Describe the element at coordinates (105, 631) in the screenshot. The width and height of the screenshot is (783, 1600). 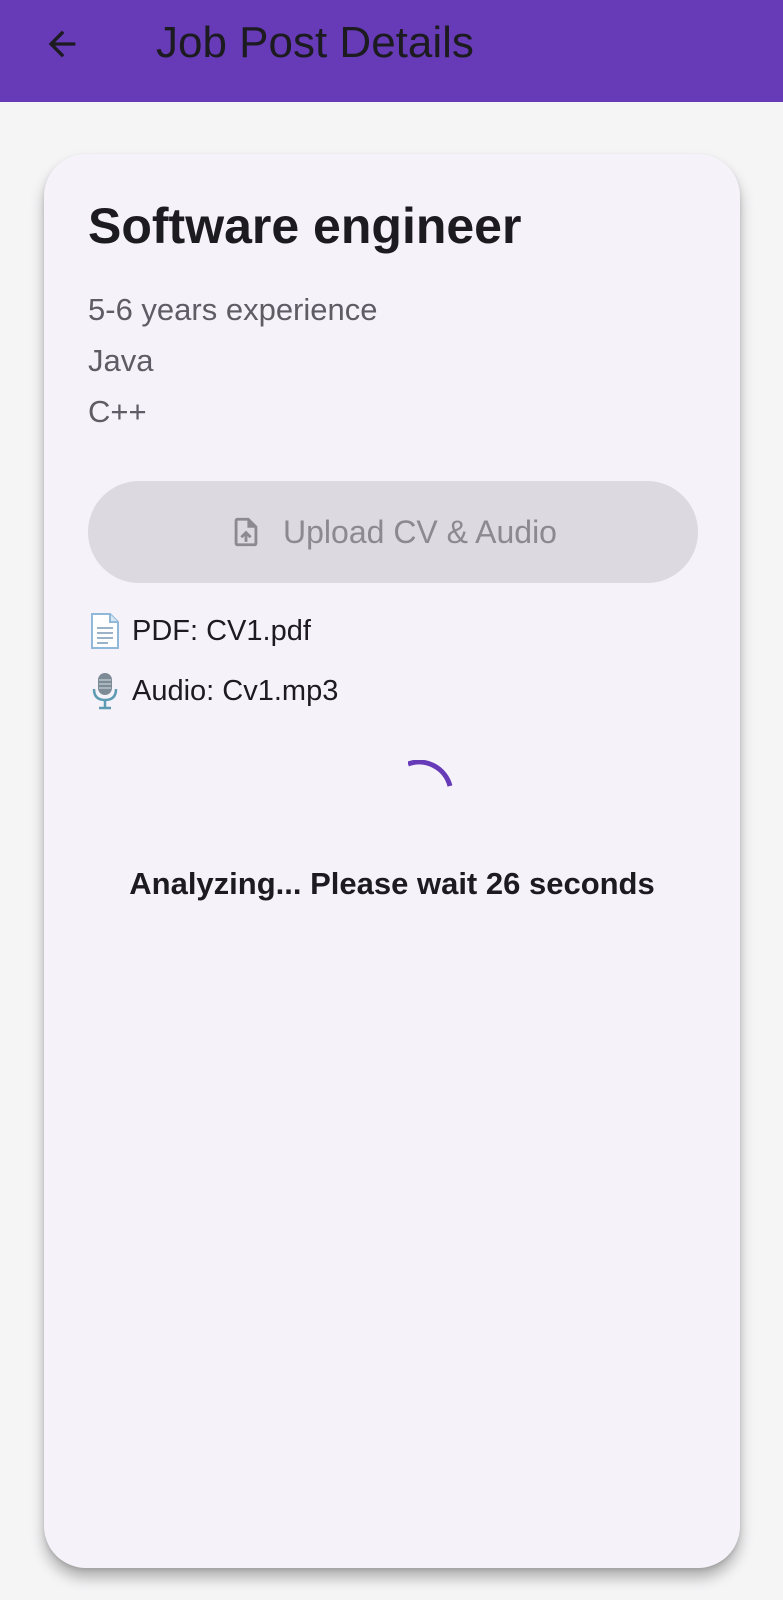
I see `page-document-icon` at that location.